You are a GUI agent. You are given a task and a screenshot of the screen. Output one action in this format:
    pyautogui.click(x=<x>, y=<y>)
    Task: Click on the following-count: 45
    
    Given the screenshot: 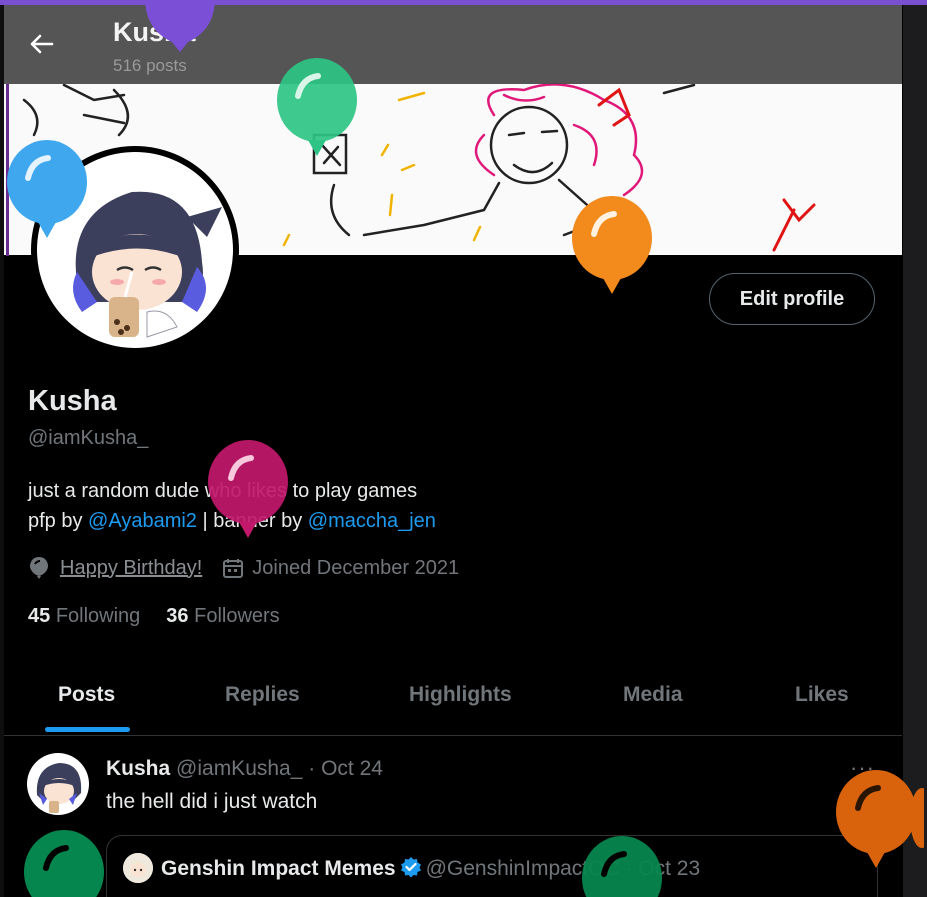 What is the action you would take?
    pyautogui.click(x=39, y=616)
    